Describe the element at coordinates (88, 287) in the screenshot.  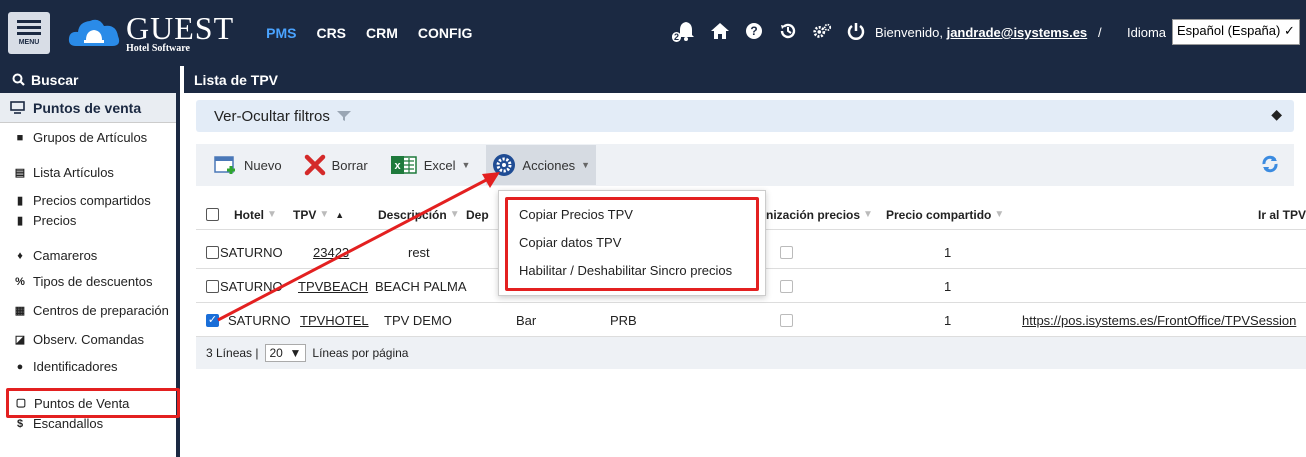
I see `sidebar-item-tipos-descuentos: % Tipos de descuentos` at that location.